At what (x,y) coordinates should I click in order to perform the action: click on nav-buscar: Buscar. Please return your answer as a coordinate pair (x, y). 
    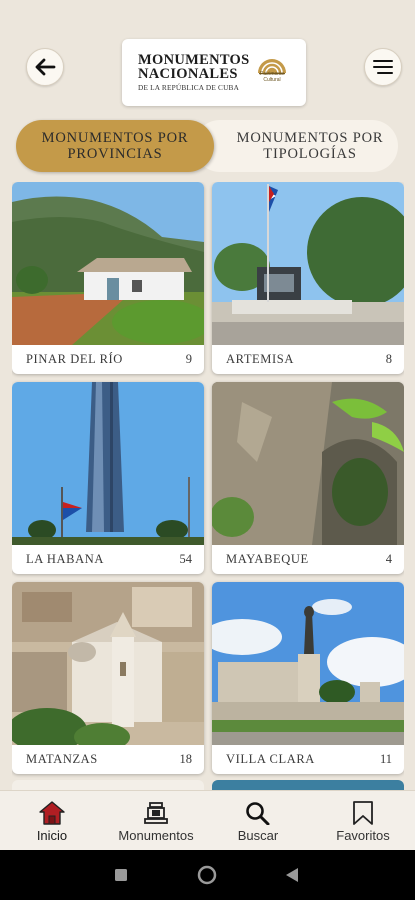
    Looking at the image, I should click on (258, 821).